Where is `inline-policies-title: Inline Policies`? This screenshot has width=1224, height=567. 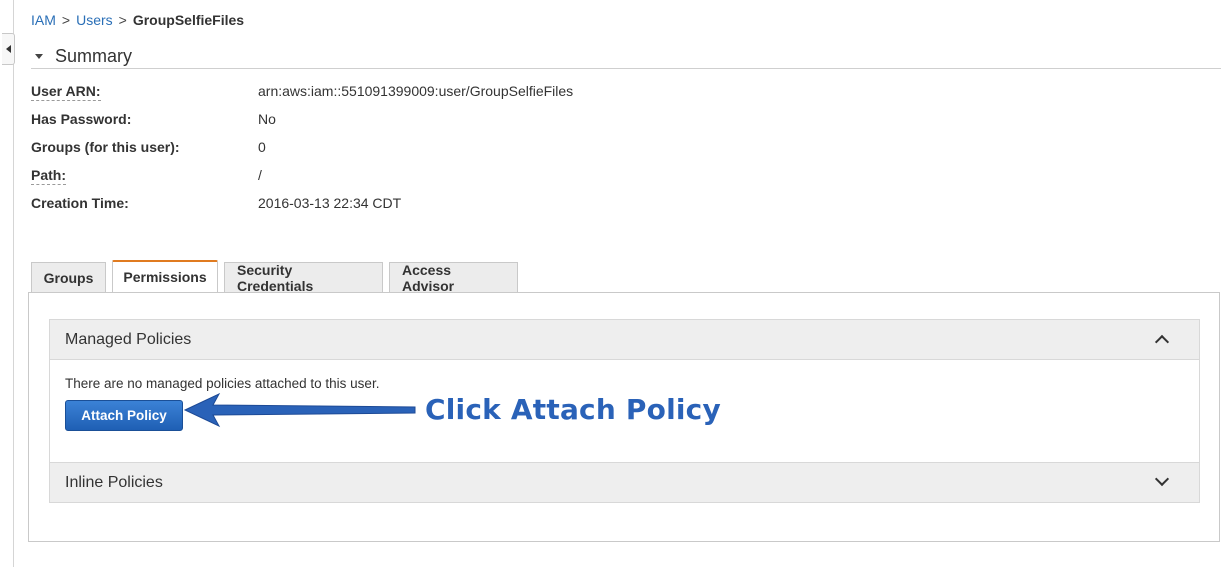
inline-policies-title: Inline Policies is located at coordinates (114, 482).